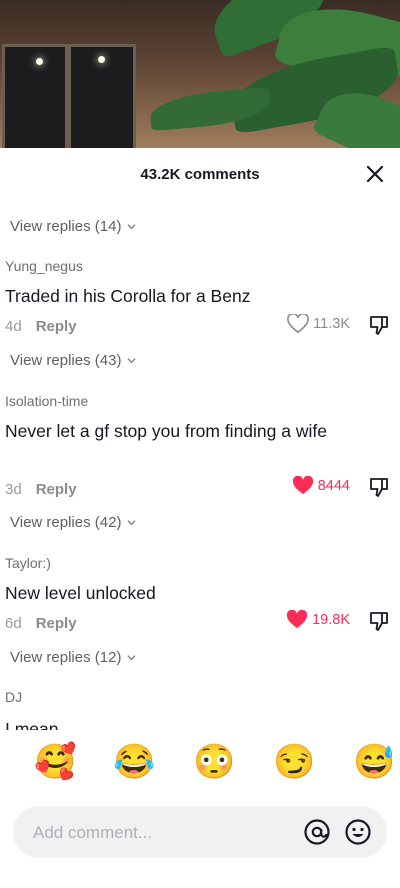  I want to click on view-replies-link: View replies (12), so click(73, 657).